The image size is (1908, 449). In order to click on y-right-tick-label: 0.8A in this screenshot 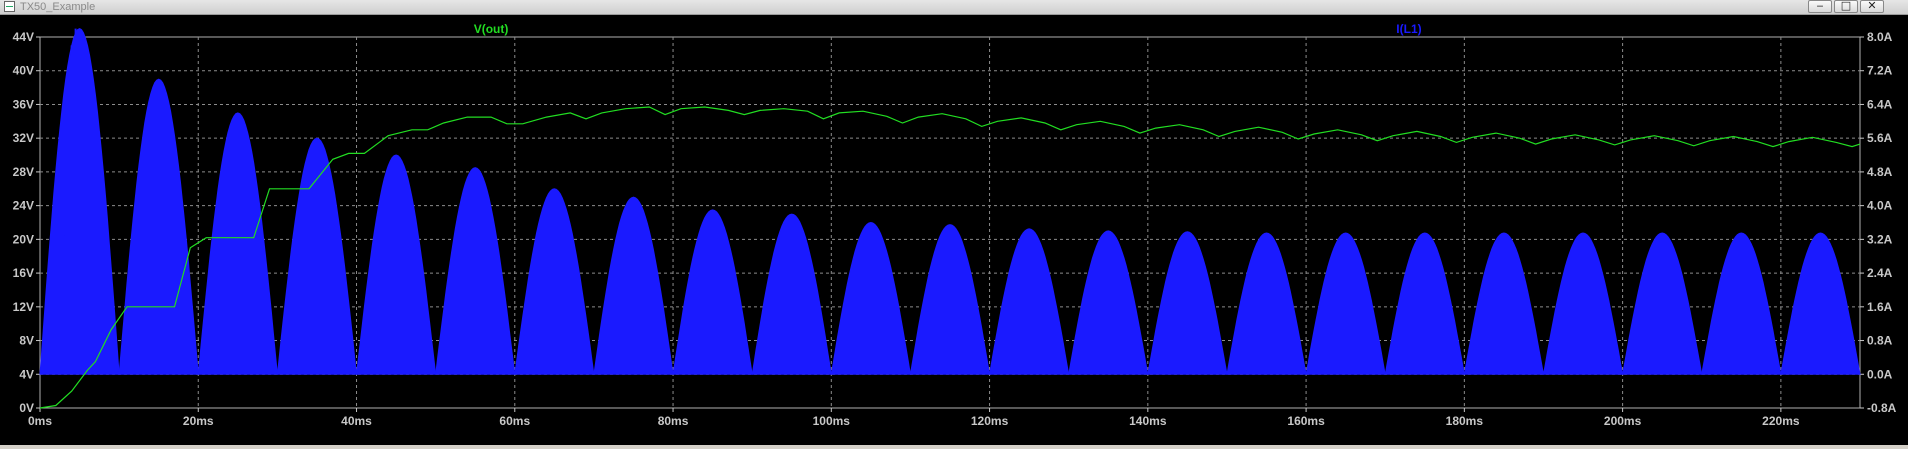, I will do `click(1880, 341)`.